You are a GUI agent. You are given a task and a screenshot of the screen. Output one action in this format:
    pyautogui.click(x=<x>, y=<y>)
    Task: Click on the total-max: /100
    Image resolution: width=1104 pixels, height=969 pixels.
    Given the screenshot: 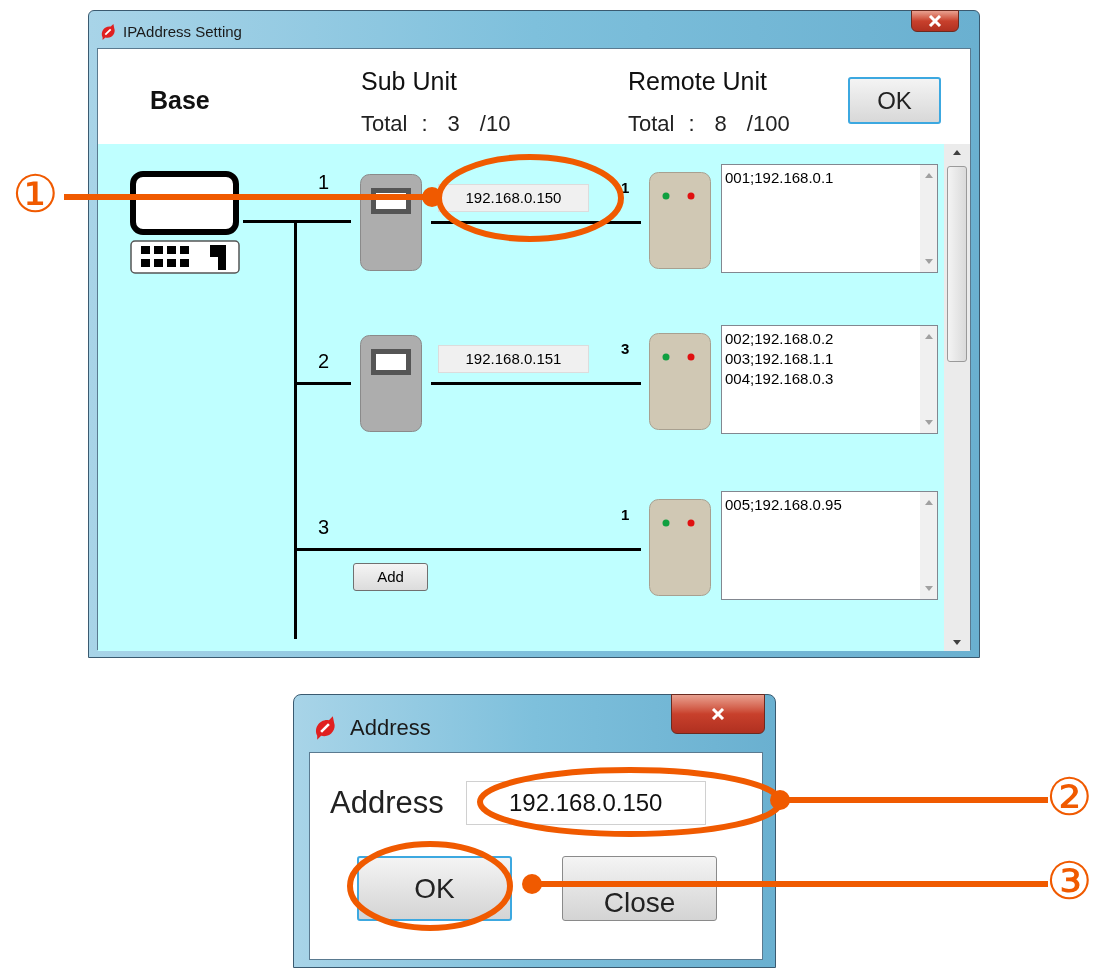 What is the action you would take?
    pyautogui.click(x=768, y=123)
    